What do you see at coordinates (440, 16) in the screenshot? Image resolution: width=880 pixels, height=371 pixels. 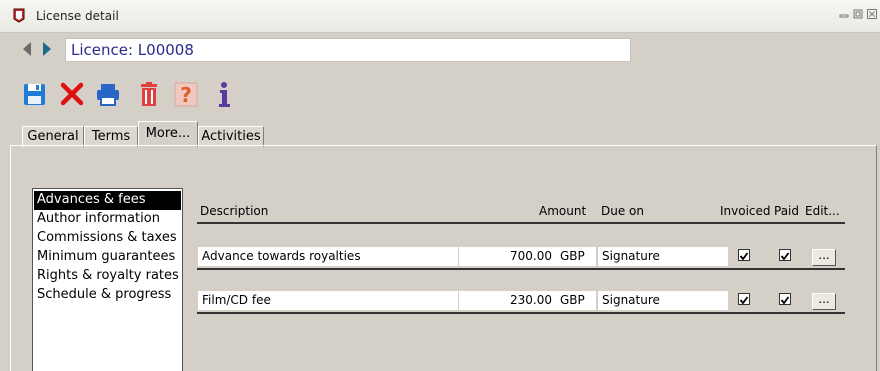 I see `title-bar: License detail` at bounding box center [440, 16].